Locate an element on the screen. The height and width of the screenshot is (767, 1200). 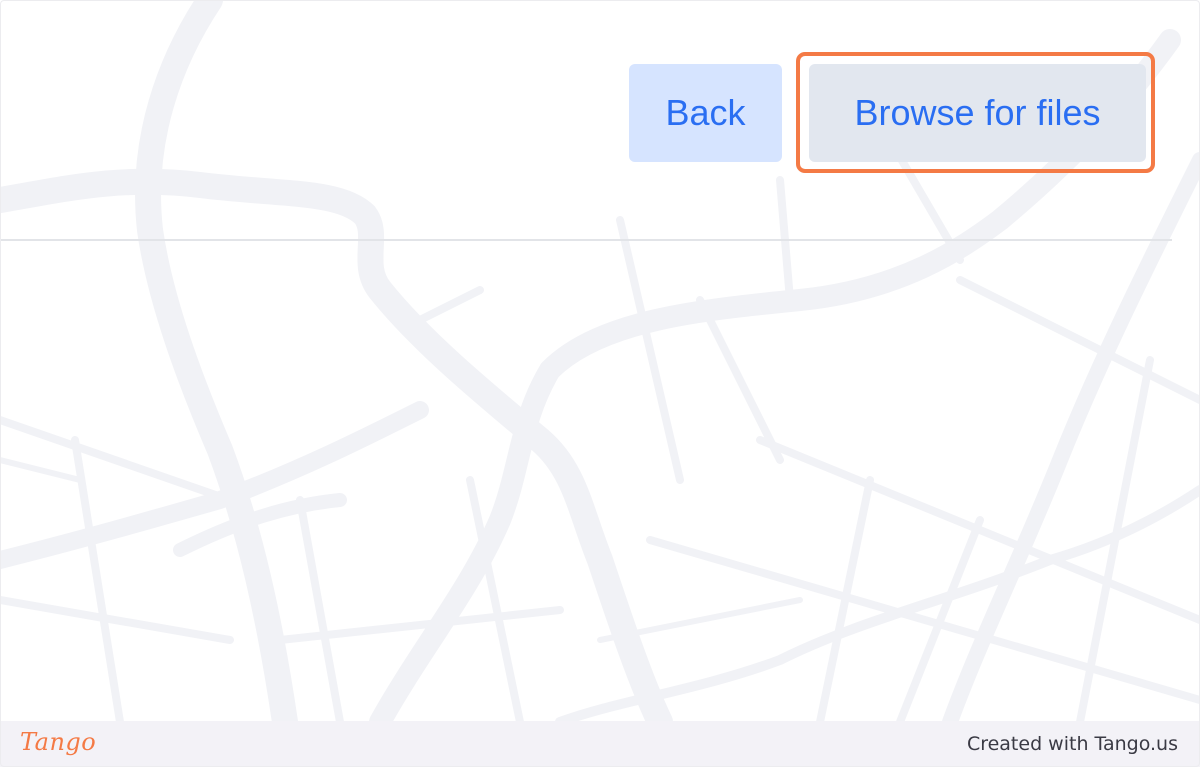
tango-footer: Tango Created with Tango.us is located at coordinates (600, 744).